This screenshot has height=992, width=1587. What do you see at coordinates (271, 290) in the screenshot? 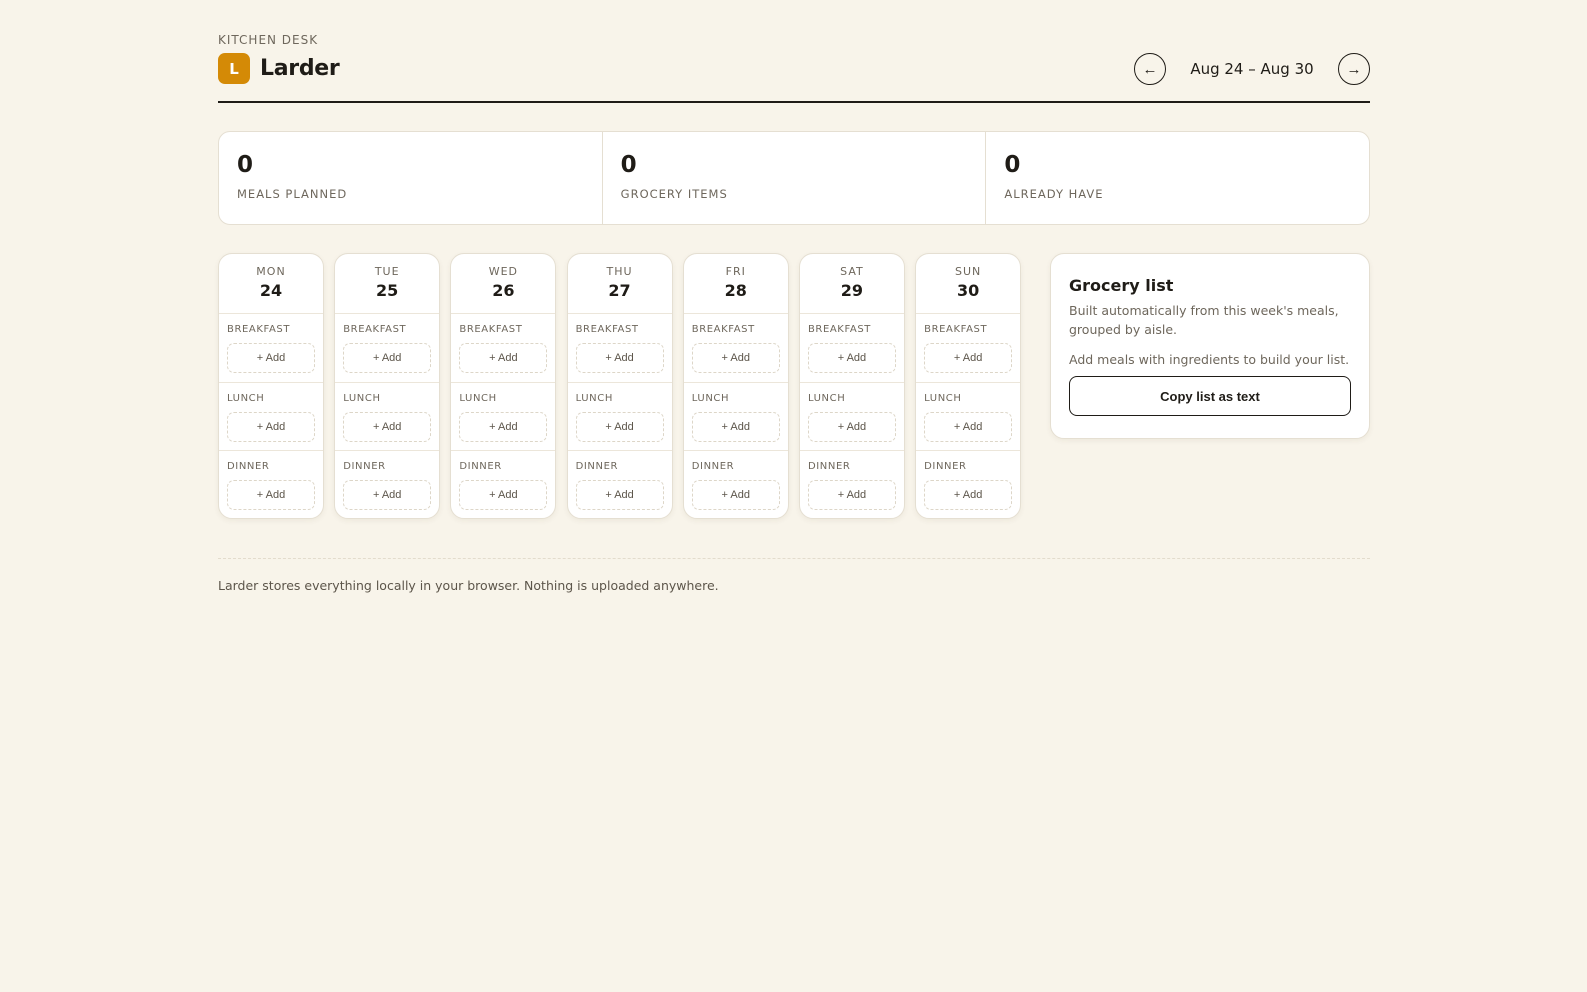
I see `day-number: 24` at bounding box center [271, 290].